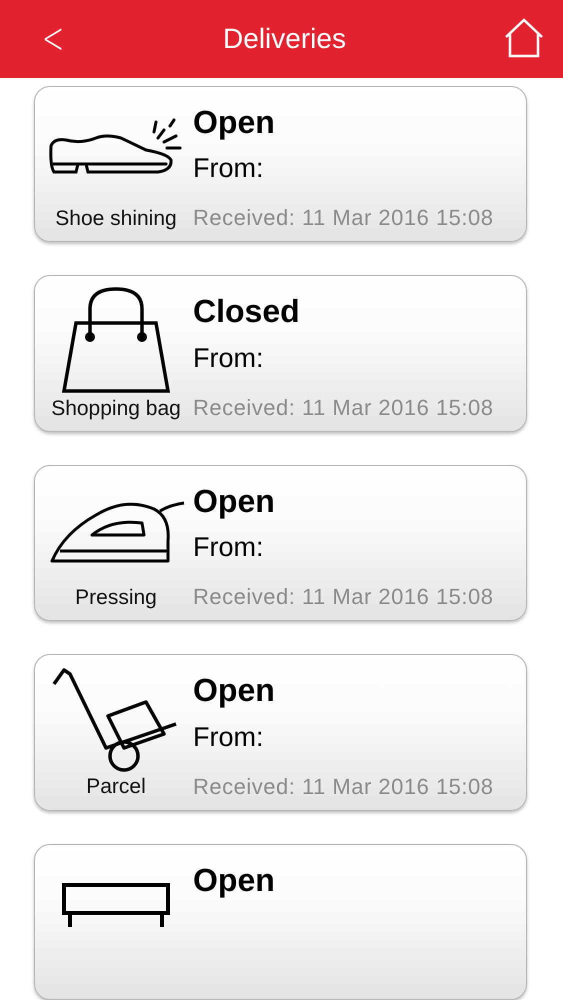 The image size is (563, 1000). I want to click on delivery-card: Open, so click(280, 922).